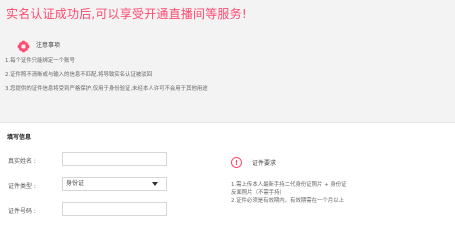  Describe the element at coordinates (22, 186) in the screenshot. I see `id-type-label: 证件类型 :` at that location.